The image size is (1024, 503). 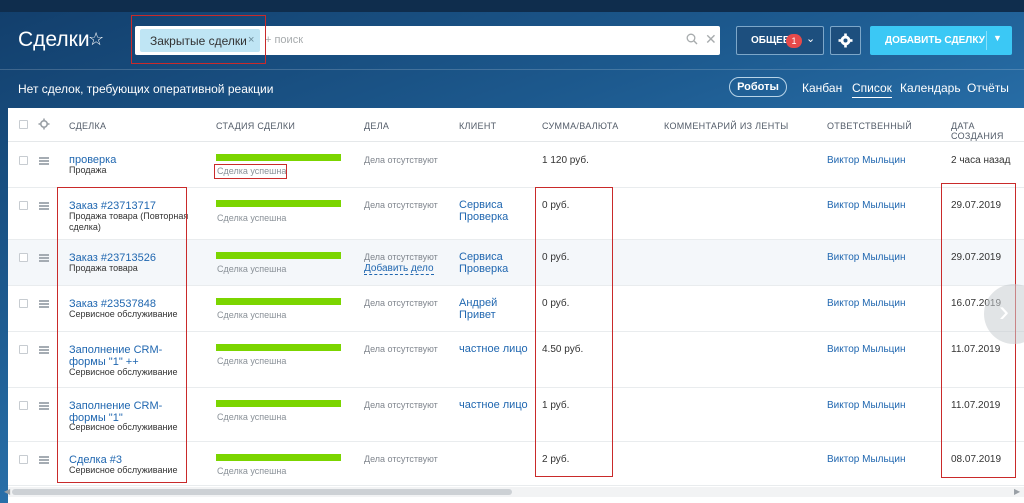 What do you see at coordinates (255, 126) in the screenshot?
I see `column-stage: СТАДИЯ СДЕЛКИ` at bounding box center [255, 126].